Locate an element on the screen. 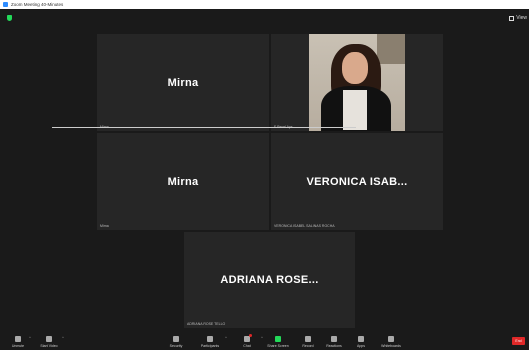 Image resolution: width=529 pixels, height=350 pixels. unmute-button: Unmute is located at coordinates (18, 342).